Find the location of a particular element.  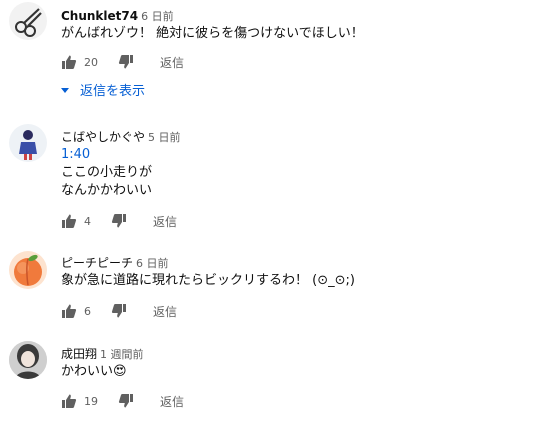

comment-author: 成田翔 is located at coordinates (79, 354).